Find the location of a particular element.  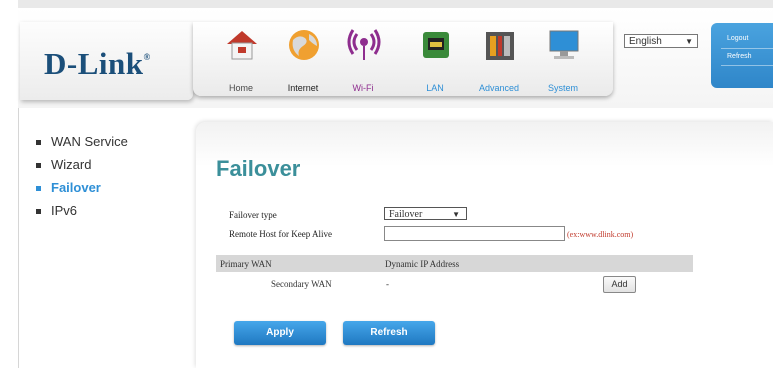

side-panel: Logout Refresh is located at coordinates (742, 55).